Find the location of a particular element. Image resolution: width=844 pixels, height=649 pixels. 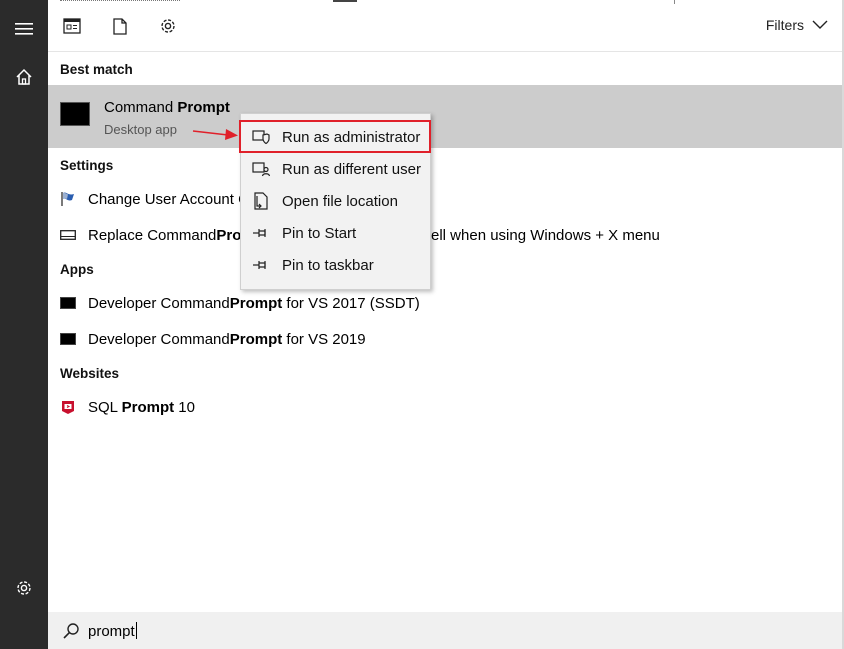

sql-prompt-icon is located at coordinates (68, 407).